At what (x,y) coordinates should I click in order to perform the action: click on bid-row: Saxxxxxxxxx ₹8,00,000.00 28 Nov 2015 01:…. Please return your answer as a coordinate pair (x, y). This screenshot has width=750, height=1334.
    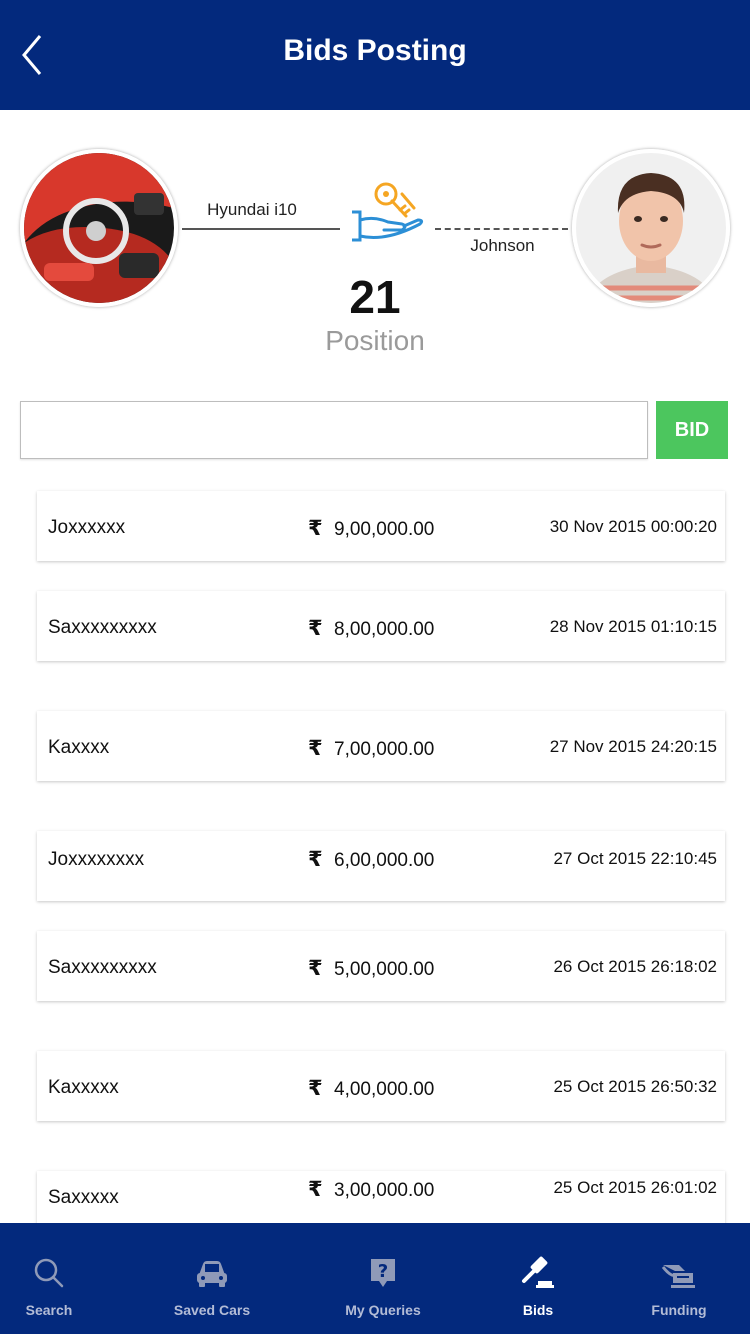
    Looking at the image, I should click on (381, 626).